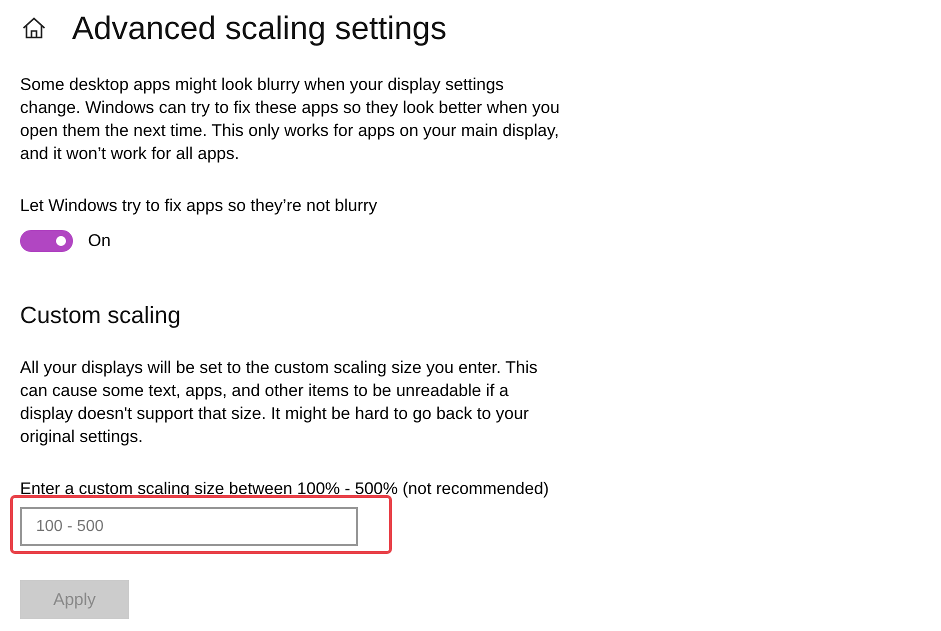 This screenshot has width=941, height=631. Describe the element at coordinates (100, 315) in the screenshot. I see `section-heading: Custom scaling` at that location.